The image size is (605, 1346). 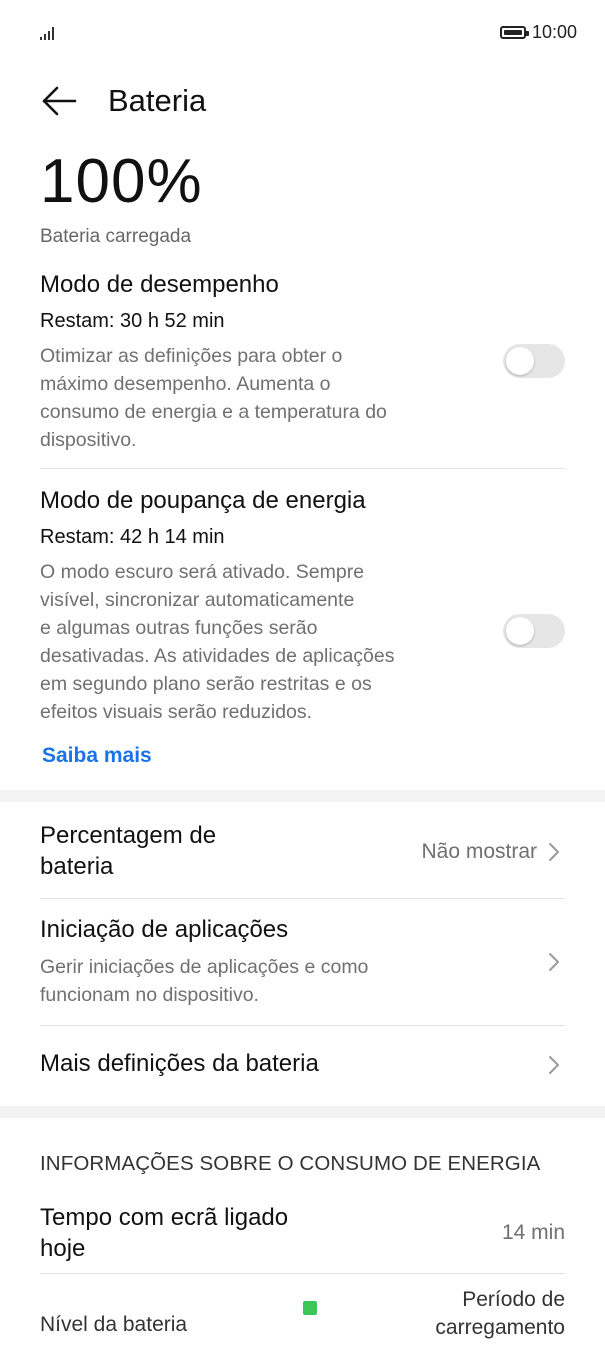 I want to click on performance-mode-toggle, so click(x=534, y=361).